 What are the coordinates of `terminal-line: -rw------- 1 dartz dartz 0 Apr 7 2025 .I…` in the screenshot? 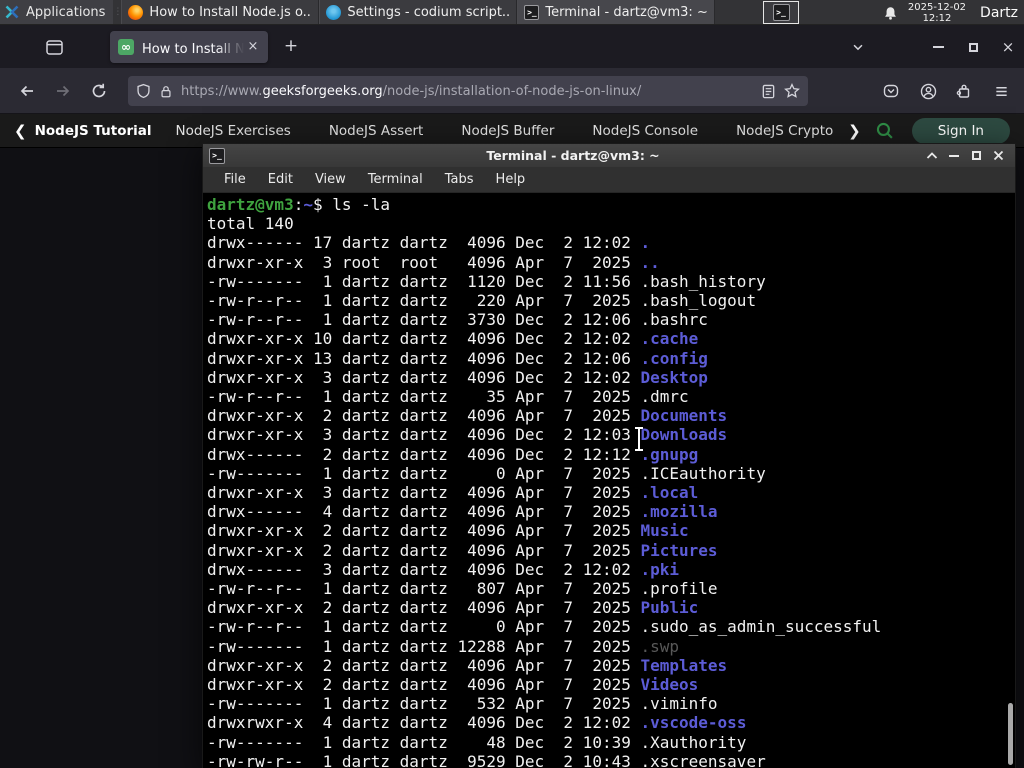 It's located at (486, 473).